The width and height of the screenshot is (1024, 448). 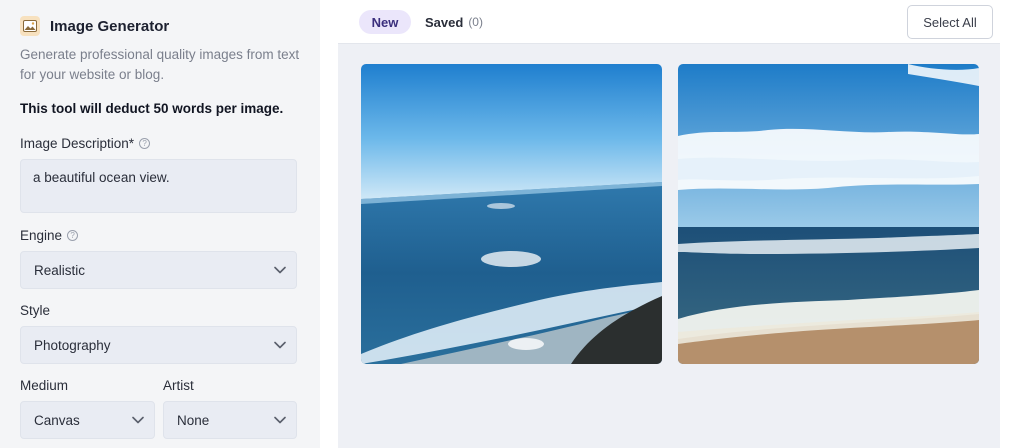 I want to click on select-all-button: Select All, so click(x=950, y=22).